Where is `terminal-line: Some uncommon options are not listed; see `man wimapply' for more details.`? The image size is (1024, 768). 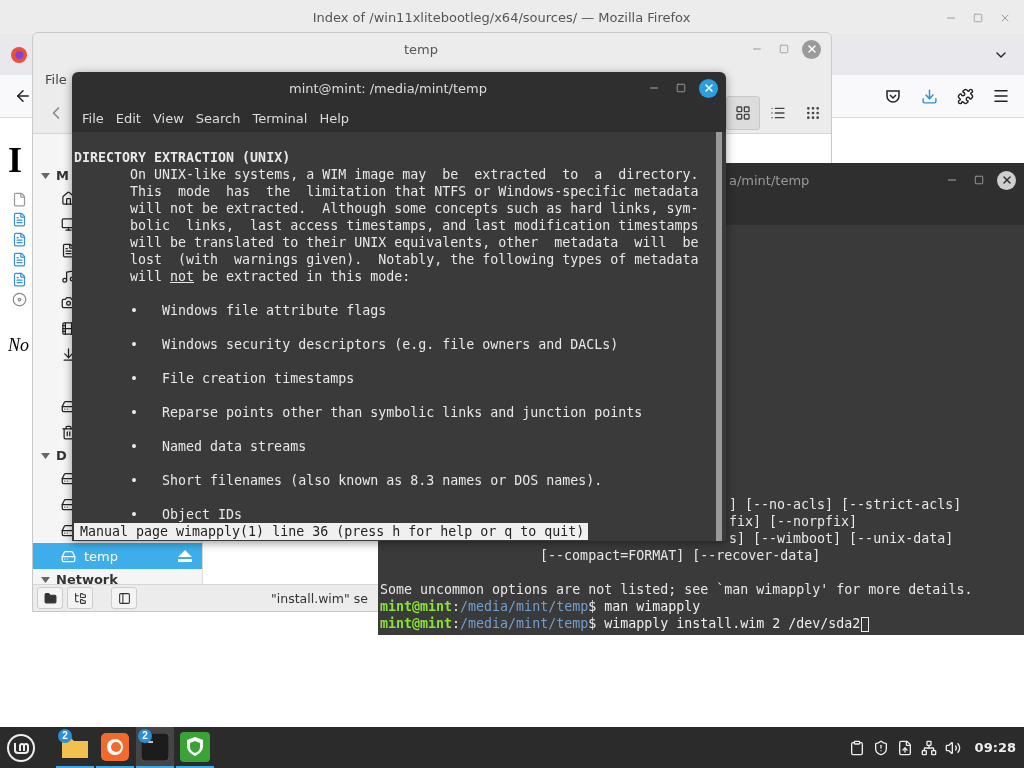 terminal-line: Some uncommon options are not listed; see `man wimapply' for more details. is located at coordinates (676, 589).